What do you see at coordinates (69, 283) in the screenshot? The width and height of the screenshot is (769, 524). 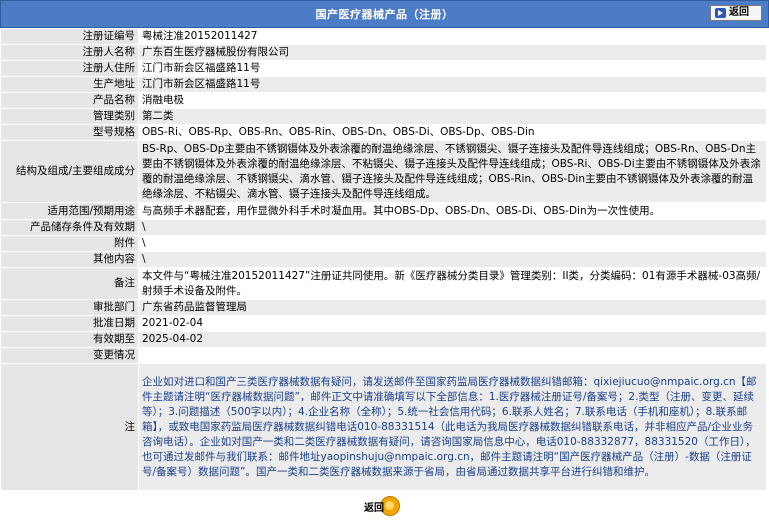 I see `field-label-remarks: 备注` at bounding box center [69, 283].